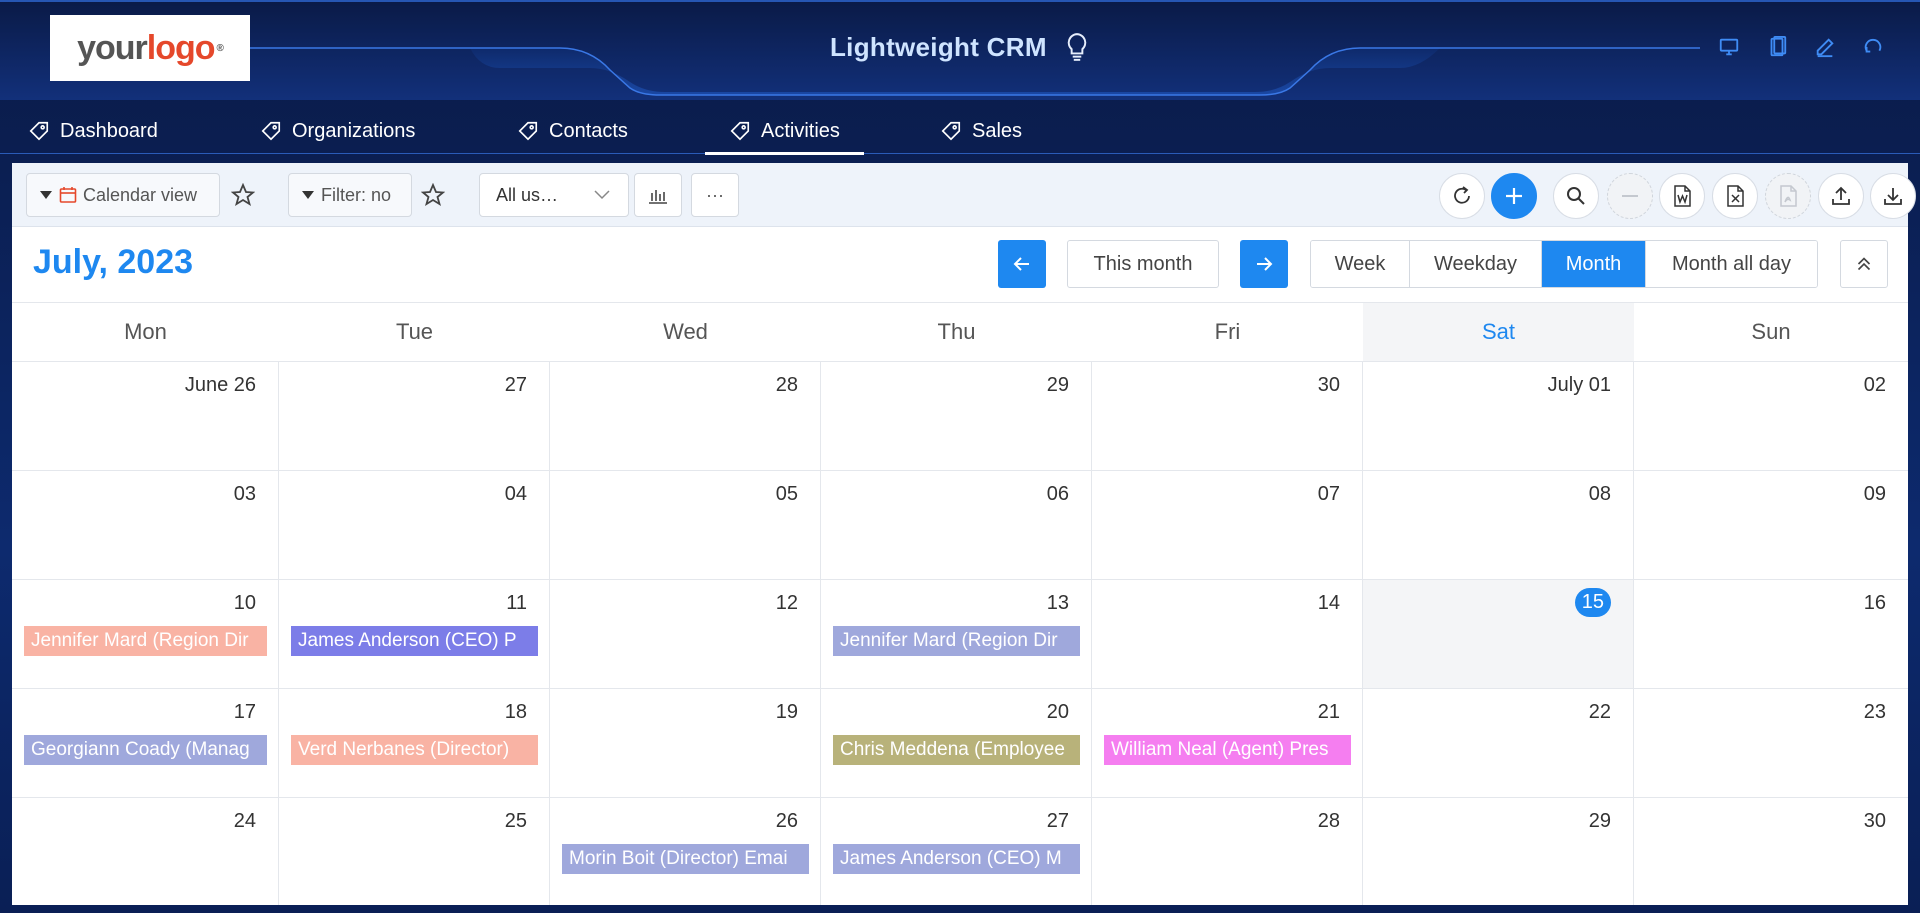  I want to click on calendar-event: James Anderson (CEO) M, so click(956, 859).